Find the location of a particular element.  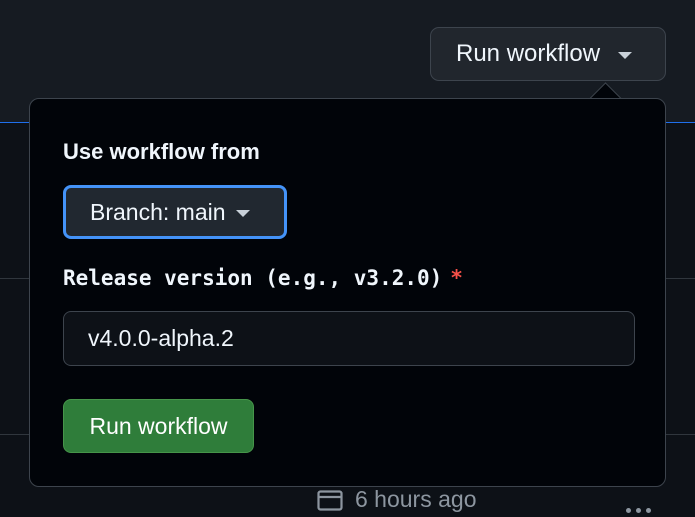

run-workflow-toggle-button: Run workflow is located at coordinates (548, 54).